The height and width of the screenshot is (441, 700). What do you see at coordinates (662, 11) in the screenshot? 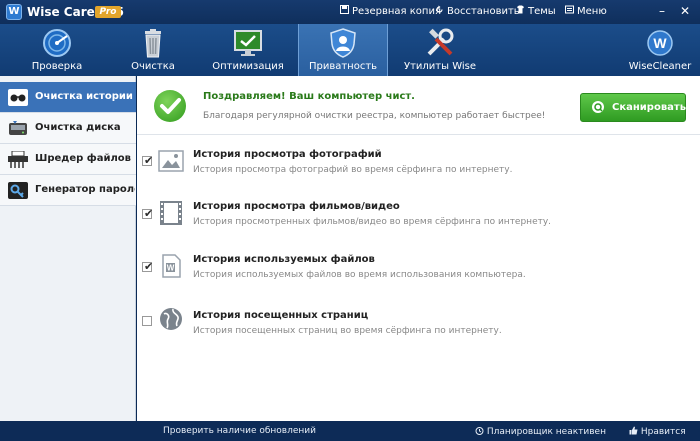
I see `minimize-button: –` at bounding box center [662, 11].